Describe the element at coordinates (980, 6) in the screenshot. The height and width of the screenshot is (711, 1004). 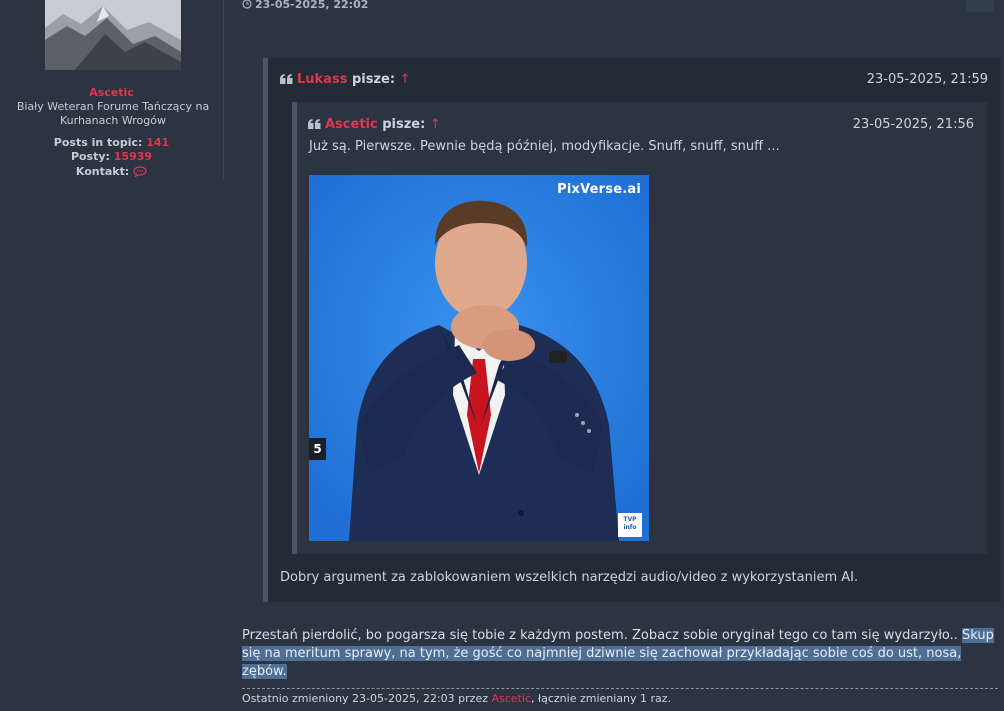
I see `post-action-button` at that location.